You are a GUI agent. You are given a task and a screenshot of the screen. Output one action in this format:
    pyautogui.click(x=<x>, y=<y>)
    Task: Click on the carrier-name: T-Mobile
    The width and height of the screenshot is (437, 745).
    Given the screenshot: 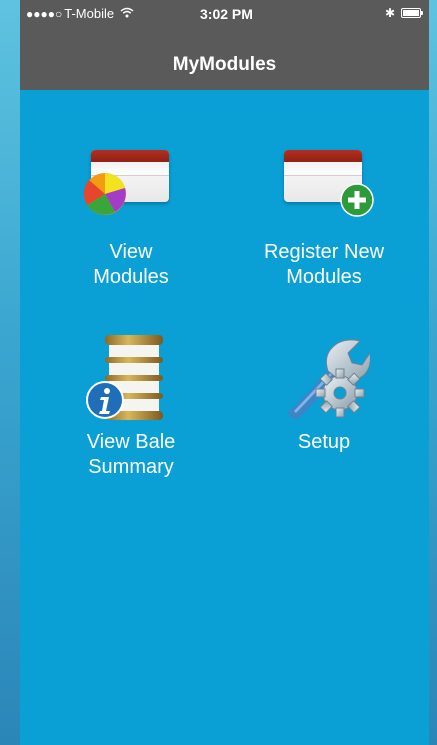 What is the action you would take?
    pyautogui.click(x=89, y=13)
    